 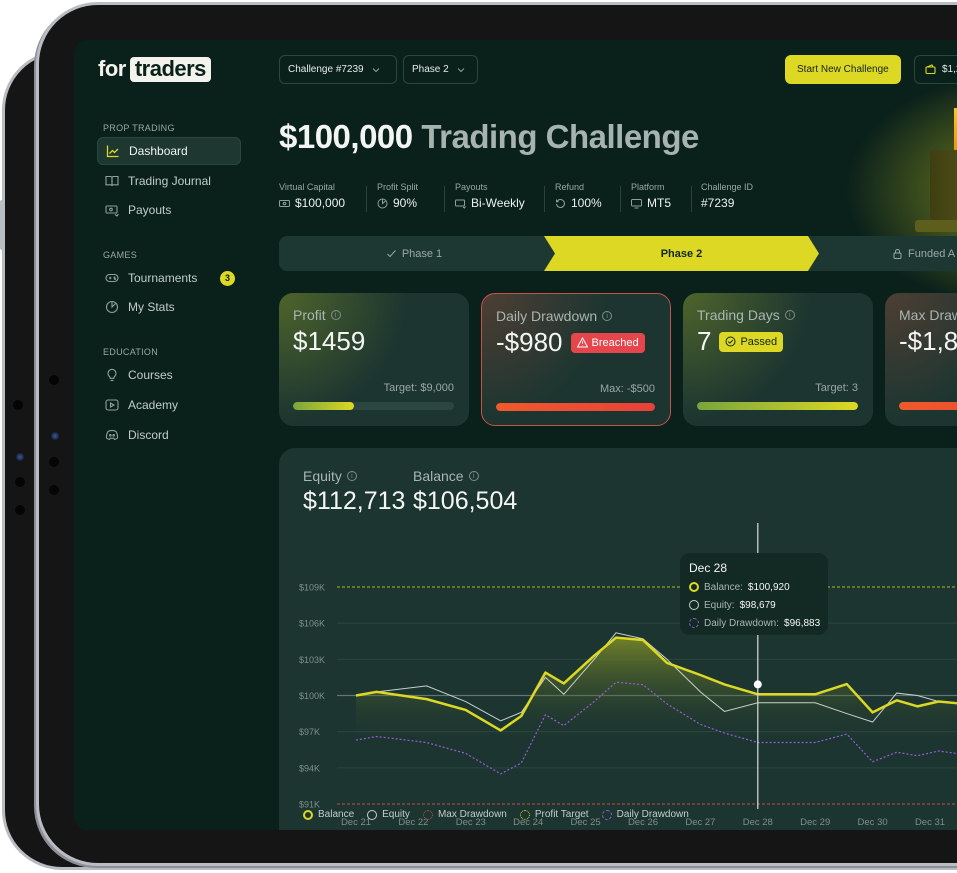 What do you see at coordinates (309, 805) in the screenshot?
I see `y-tick-label: $91K` at bounding box center [309, 805].